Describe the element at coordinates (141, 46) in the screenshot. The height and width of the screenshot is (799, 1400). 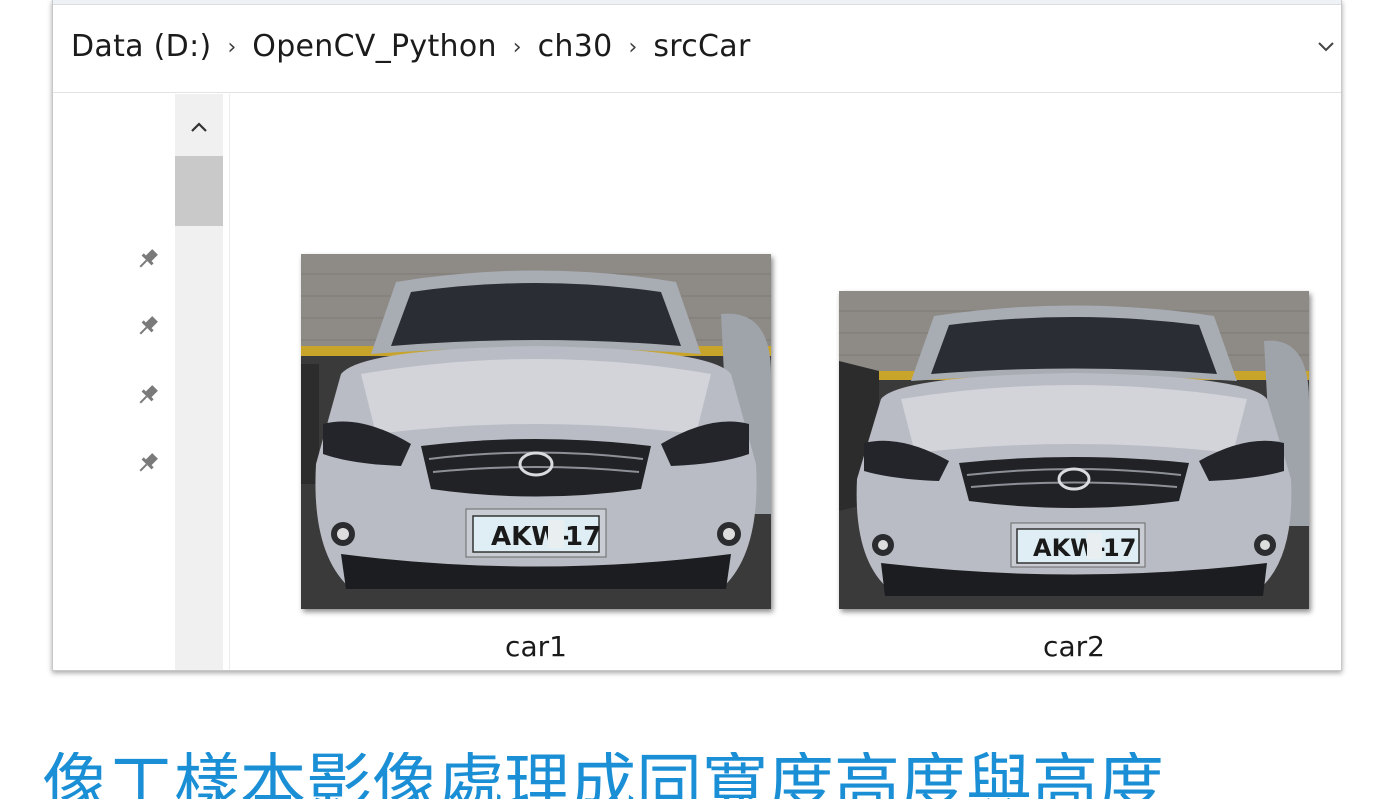
I see `breadcrumb-item-drive: Data (D:)` at that location.